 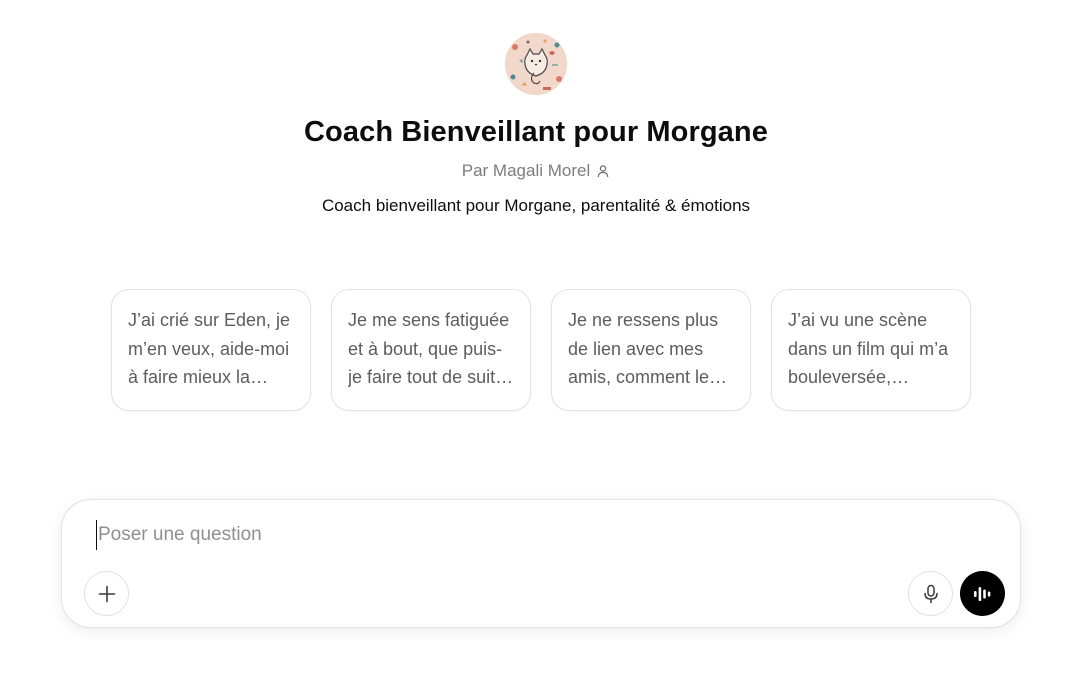 I want to click on gpt-avatar, so click(x=536, y=64).